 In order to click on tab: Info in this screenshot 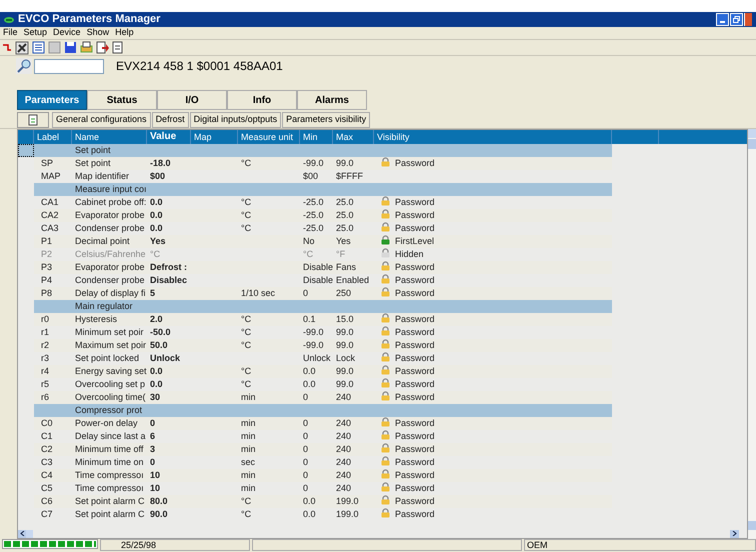, I will do `click(262, 100)`.